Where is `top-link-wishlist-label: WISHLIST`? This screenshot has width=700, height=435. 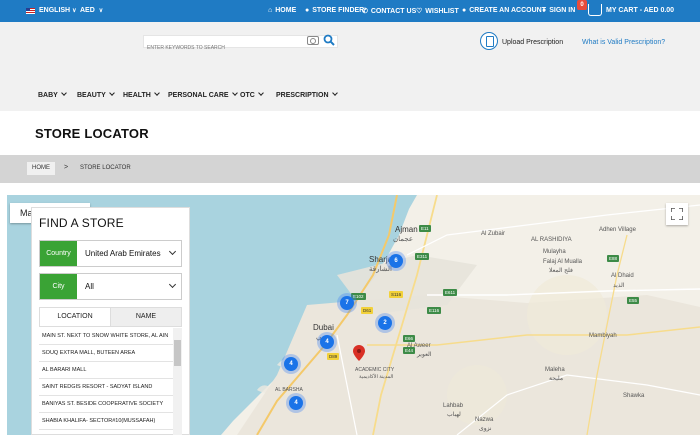 top-link-wishlist-label: WISHLIST is located at coordinates (442, 11).